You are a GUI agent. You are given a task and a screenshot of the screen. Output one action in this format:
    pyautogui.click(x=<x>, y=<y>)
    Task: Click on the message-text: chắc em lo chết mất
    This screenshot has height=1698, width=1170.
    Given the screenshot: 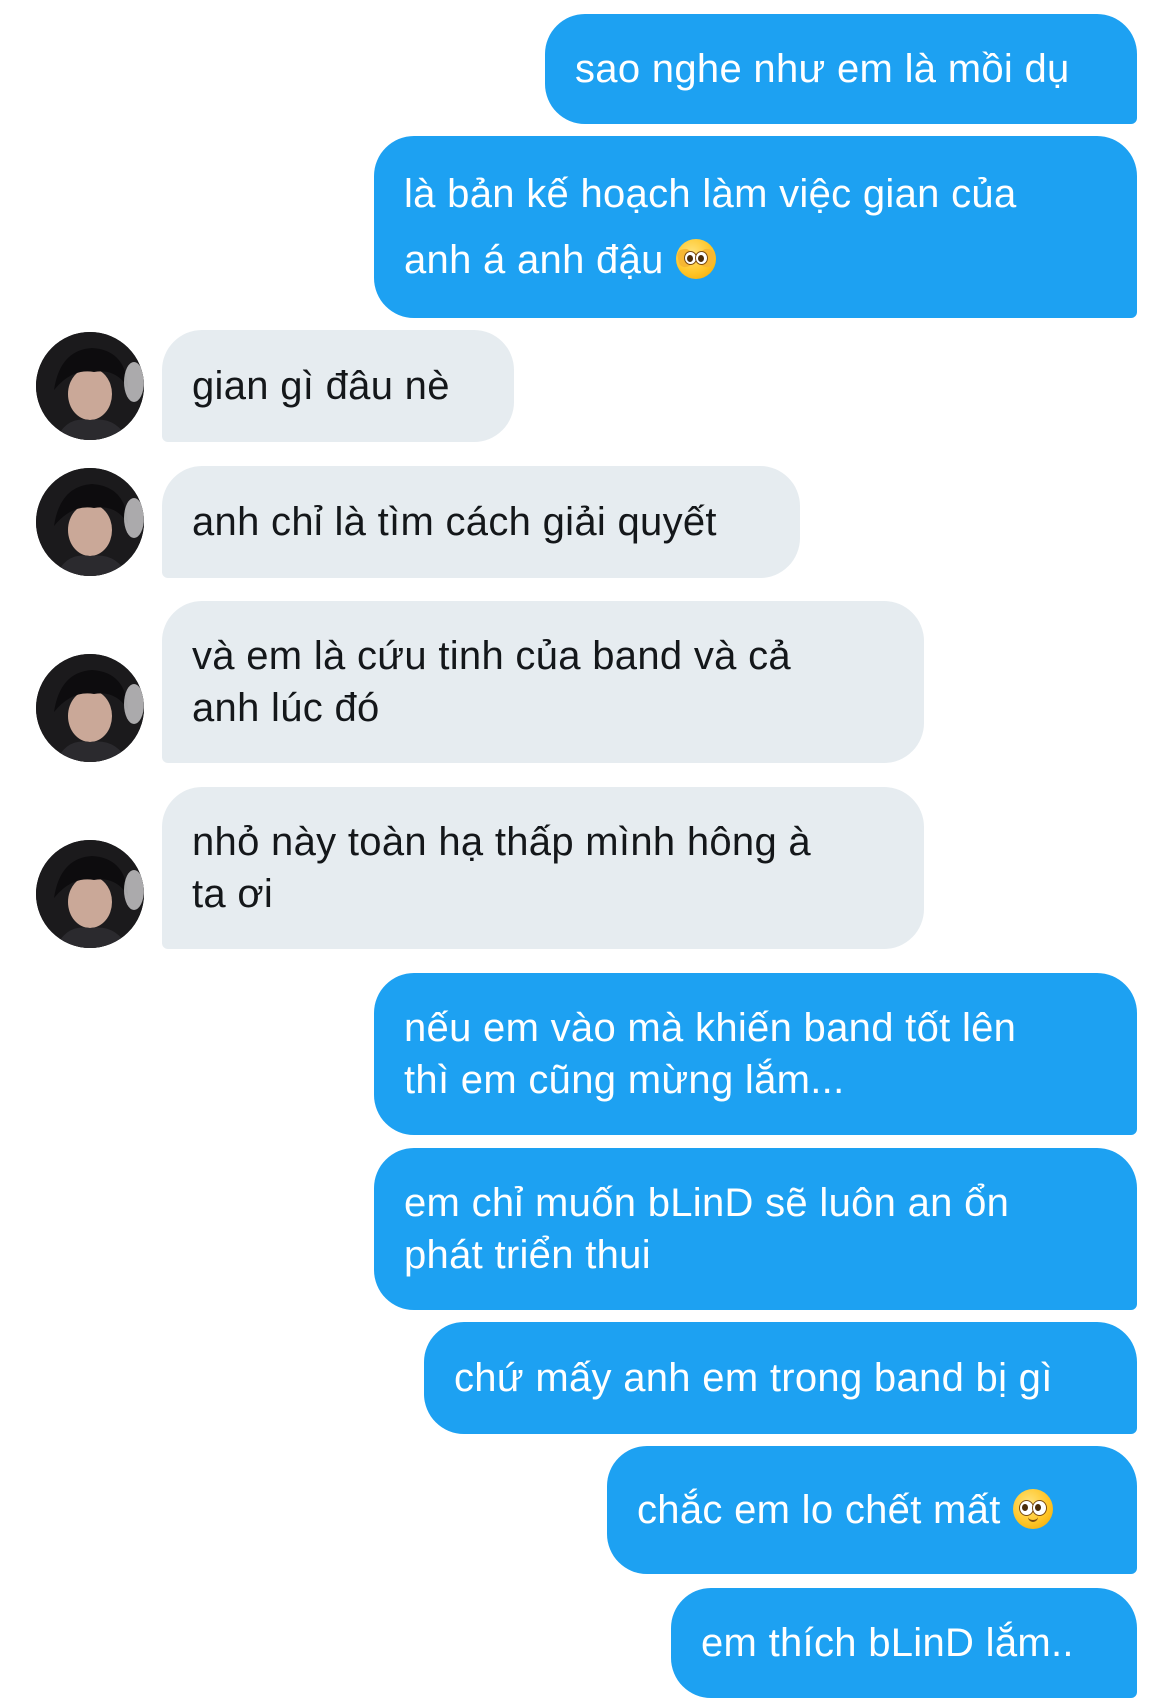 What is the action you would take?
    pyautogui.click(x=819, y=1510)
    